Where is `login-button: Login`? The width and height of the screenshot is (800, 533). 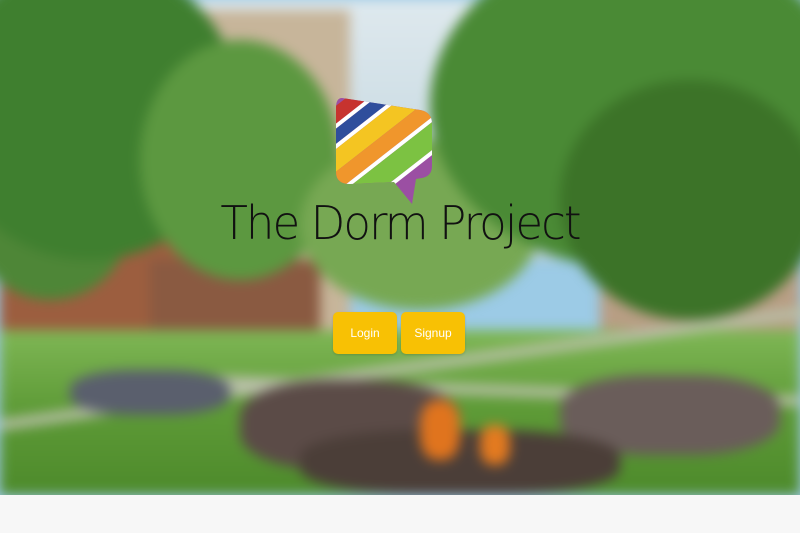 login-button: Login is located at coordinates (365, 333).